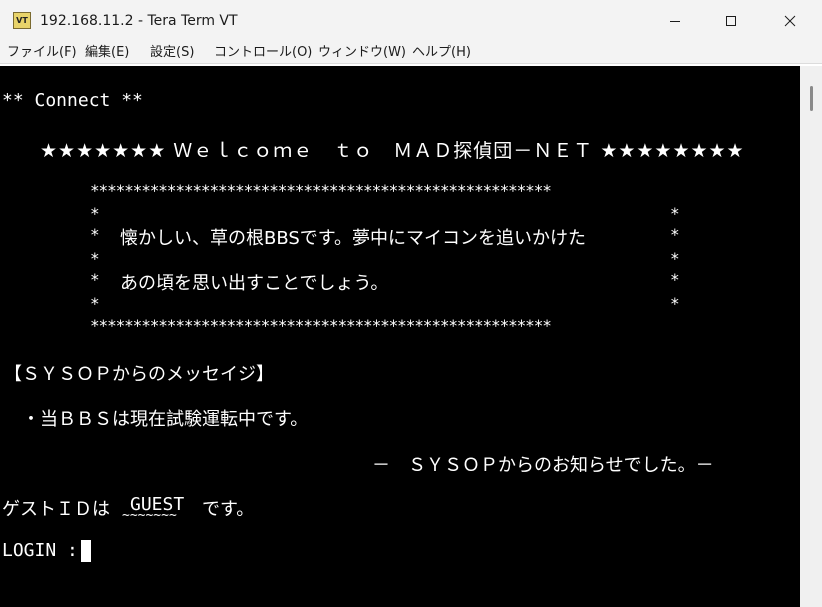  I want to click on guest-id-underline: ~~~~~~~, so click(149, 515).